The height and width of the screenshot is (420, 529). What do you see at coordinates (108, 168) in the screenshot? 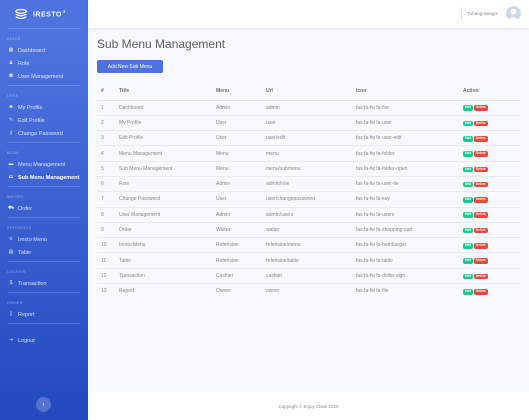
I see `table-cell: 5` at bounding box center [108, 168].